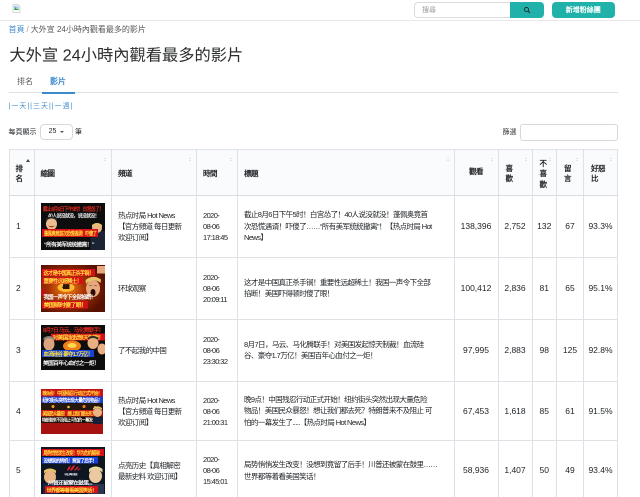 The height and width of the screenshot is (497, 640). What do you see at coordinates (69, 460) in the screenshot?
I see `svg-text: 没想到的转机！竟留了后手！` at bounding box center [69, 460].